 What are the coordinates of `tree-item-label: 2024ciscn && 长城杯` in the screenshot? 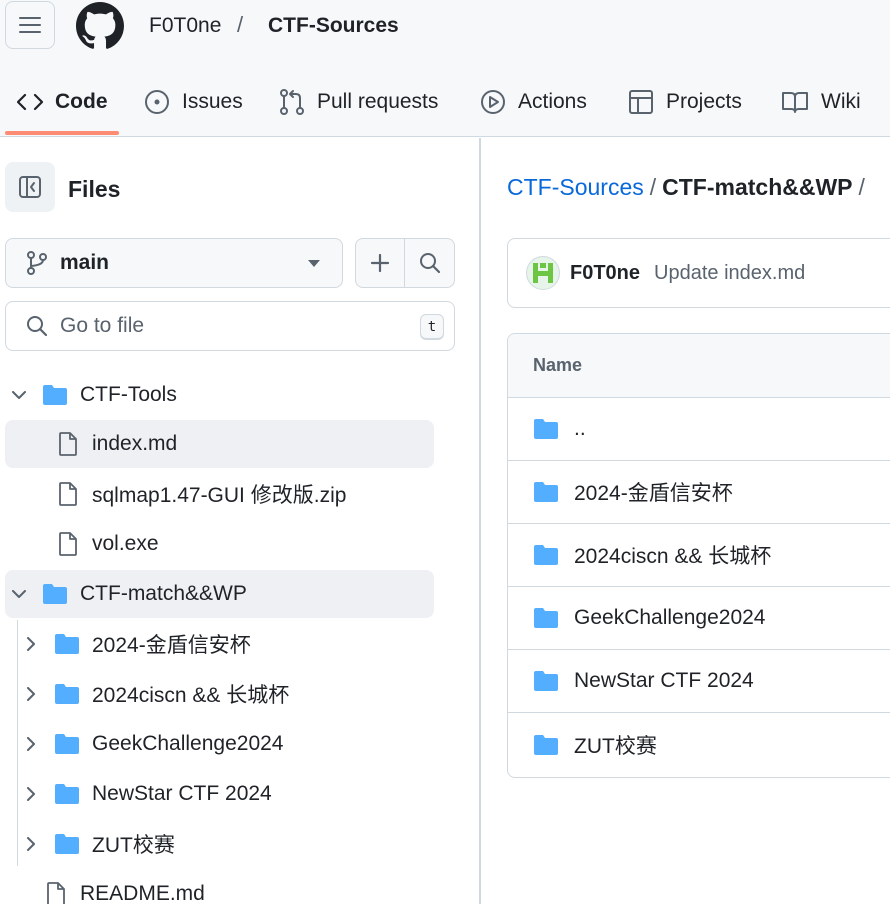 It's located at (191, 695).